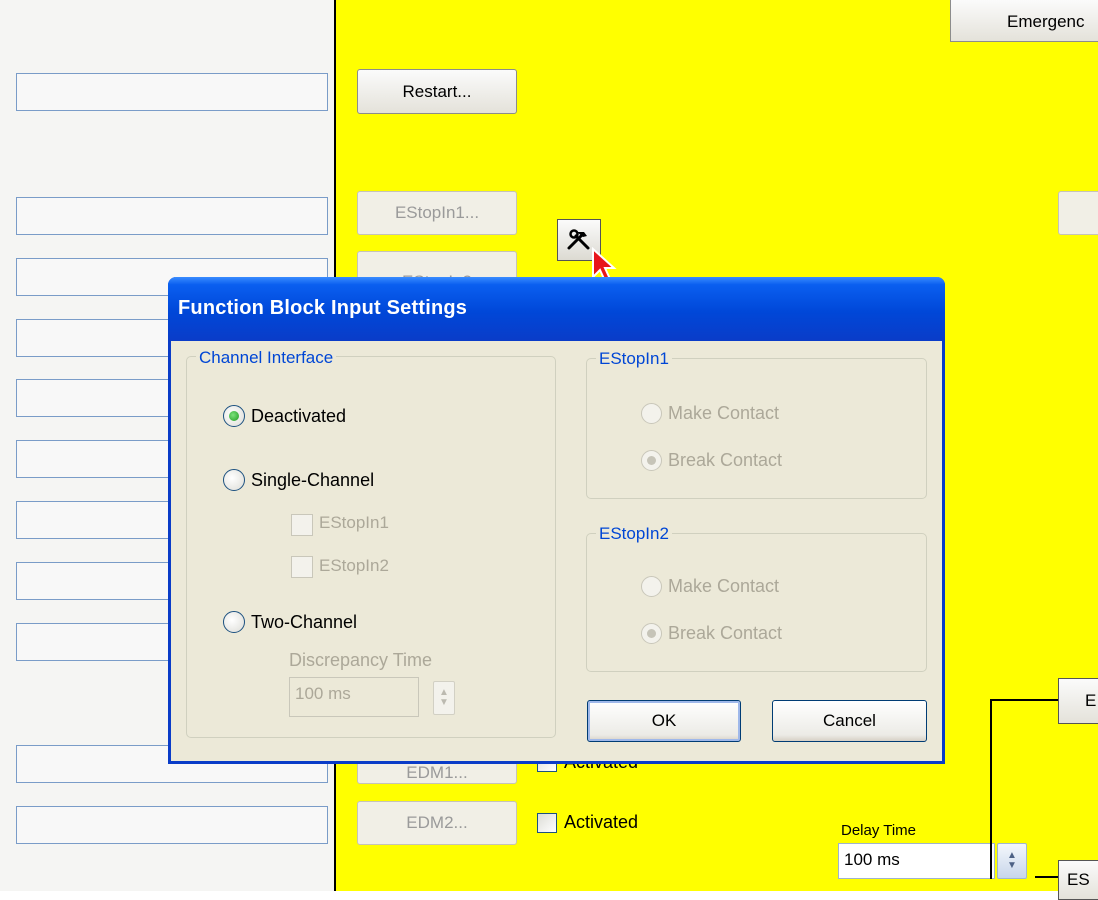 This screenshot has height=900, width=1098. I want to click on estopin2-make-contact-radio, so click(651, 586).